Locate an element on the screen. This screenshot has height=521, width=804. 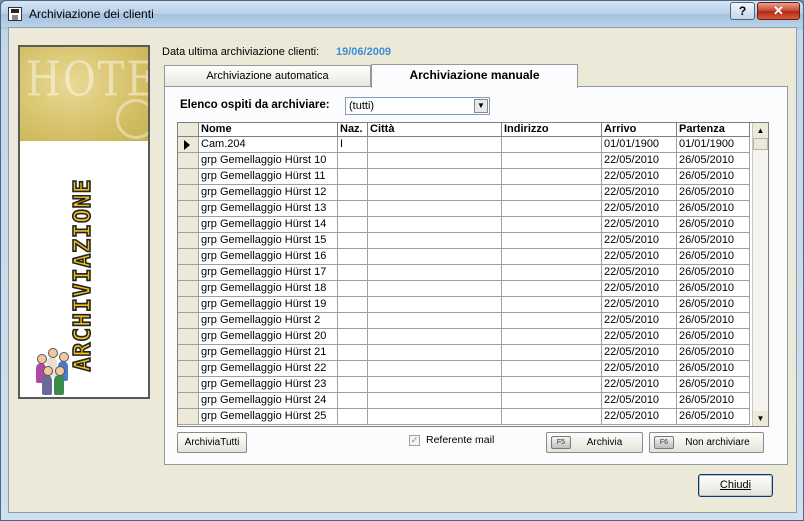
cell-name: grp Gemellaggio Hürst 21 is located at coordinates (268, 353).